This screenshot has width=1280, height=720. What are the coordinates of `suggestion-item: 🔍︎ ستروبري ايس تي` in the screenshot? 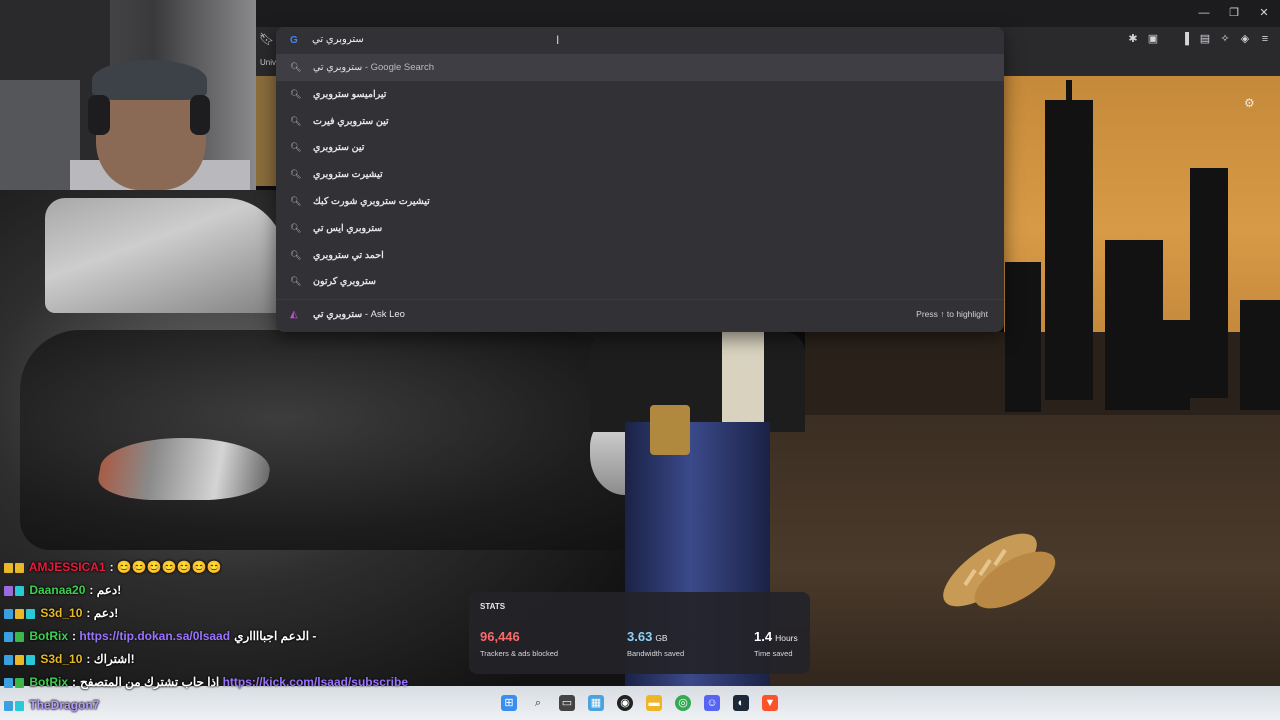 It's located at (640, 228).